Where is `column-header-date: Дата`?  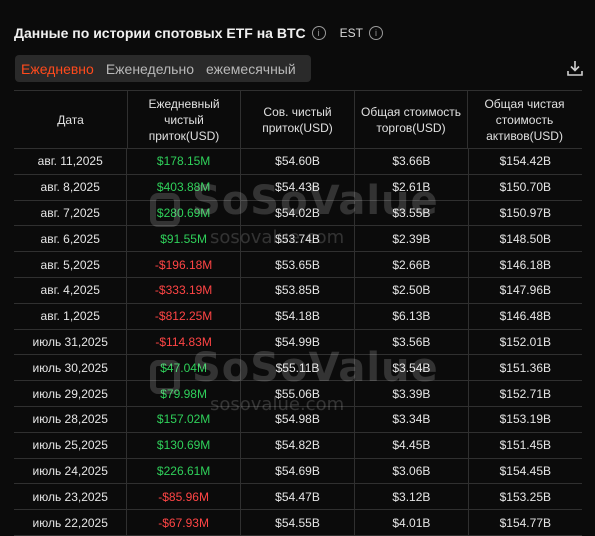
column-header-date: Дата is located at coordinates (70, 119).